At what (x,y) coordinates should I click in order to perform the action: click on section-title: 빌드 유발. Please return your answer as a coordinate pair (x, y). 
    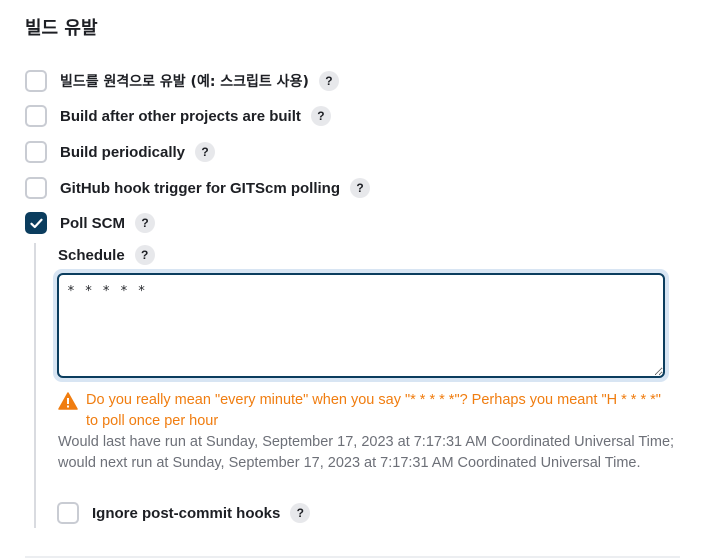
    Looking at the image, I should click on (61, 28).